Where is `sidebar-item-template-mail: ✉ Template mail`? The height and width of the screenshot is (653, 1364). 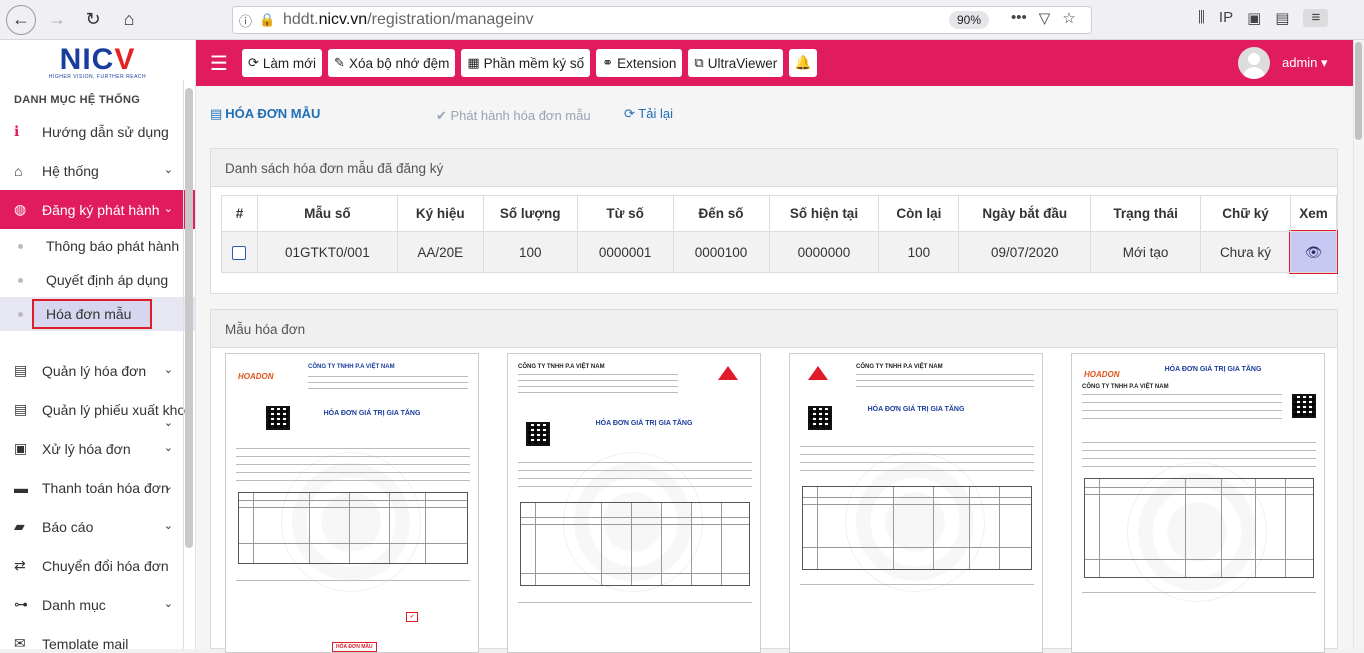 sidebar-item-template-mail: ✉ Template mail is located at coordinates (97, 636).